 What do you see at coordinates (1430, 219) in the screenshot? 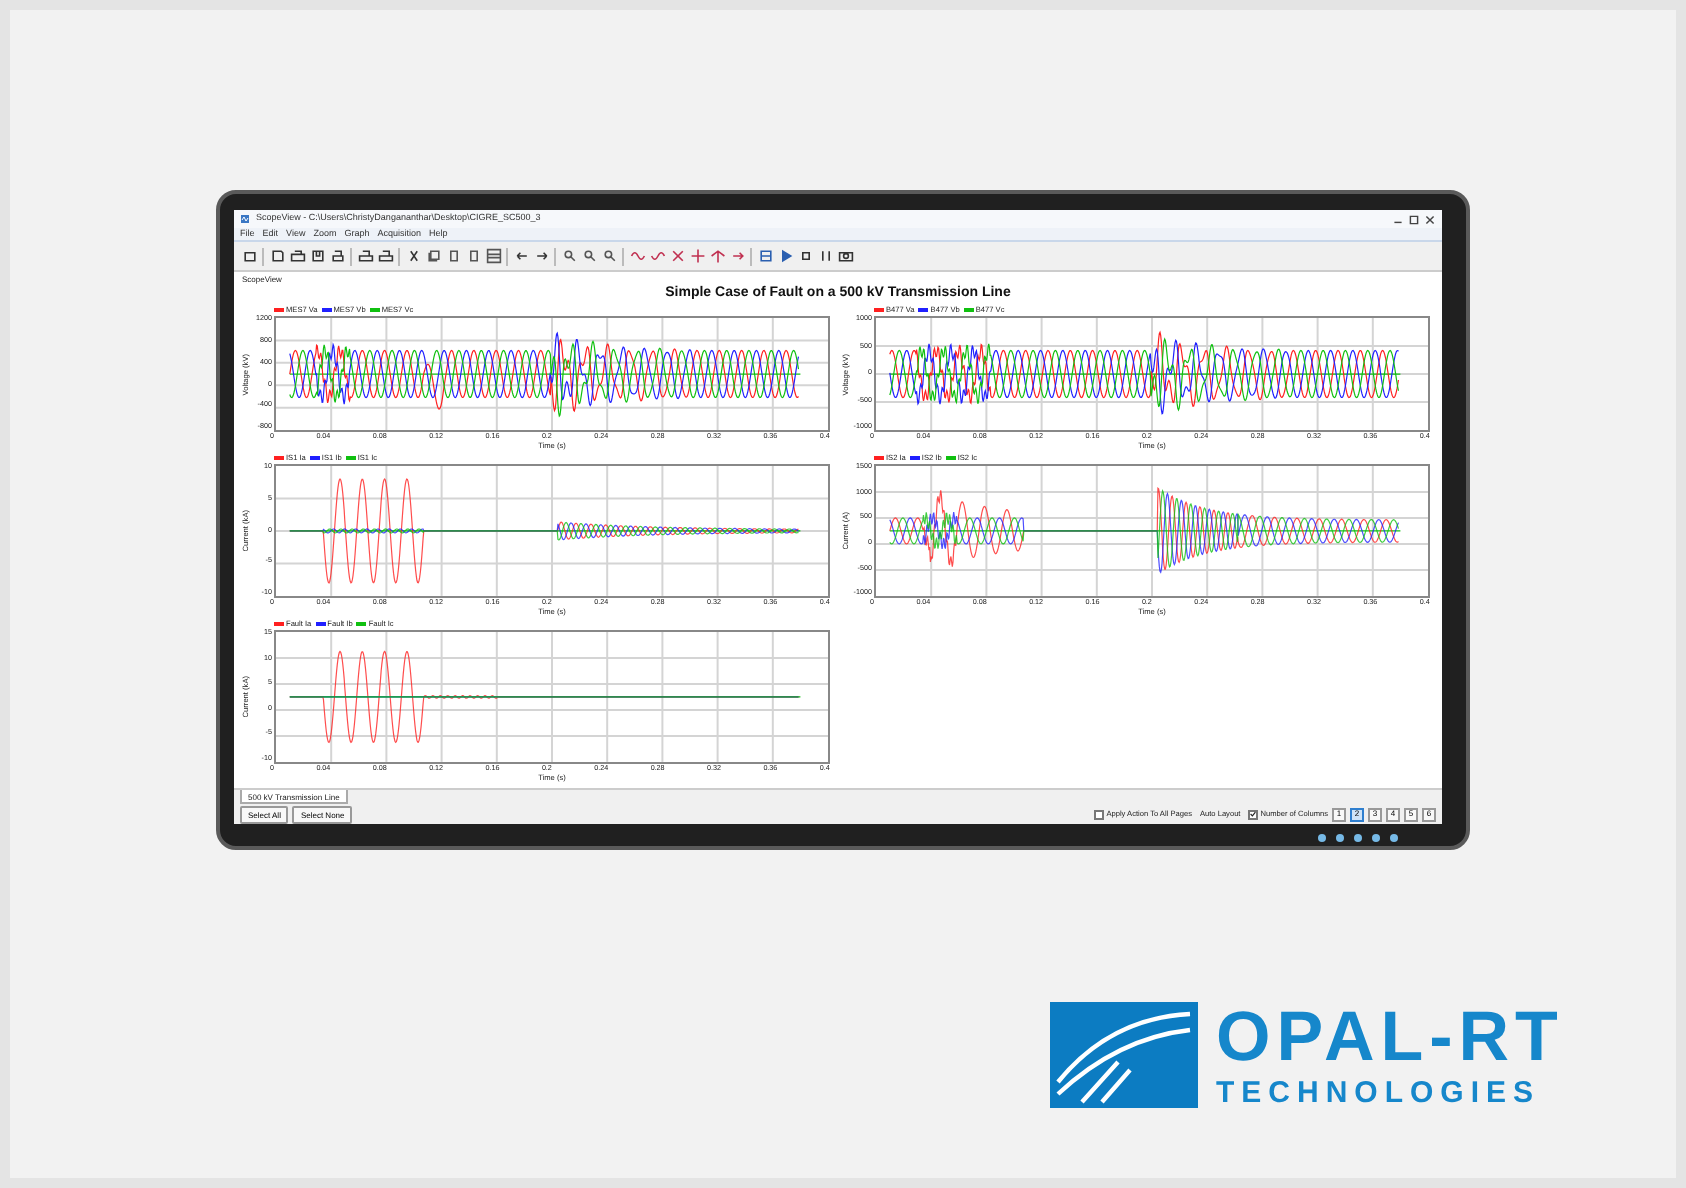
I see `close-icon` at bounding box center [1430, 219].